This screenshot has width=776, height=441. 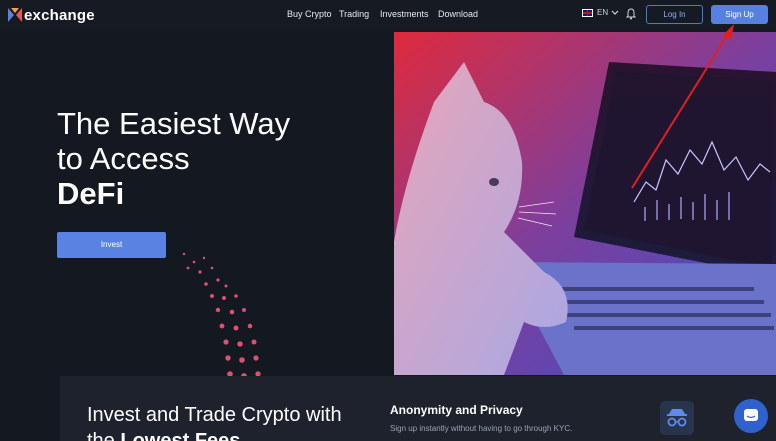 I want to click on bell-icon, so click(x=631, y=14).